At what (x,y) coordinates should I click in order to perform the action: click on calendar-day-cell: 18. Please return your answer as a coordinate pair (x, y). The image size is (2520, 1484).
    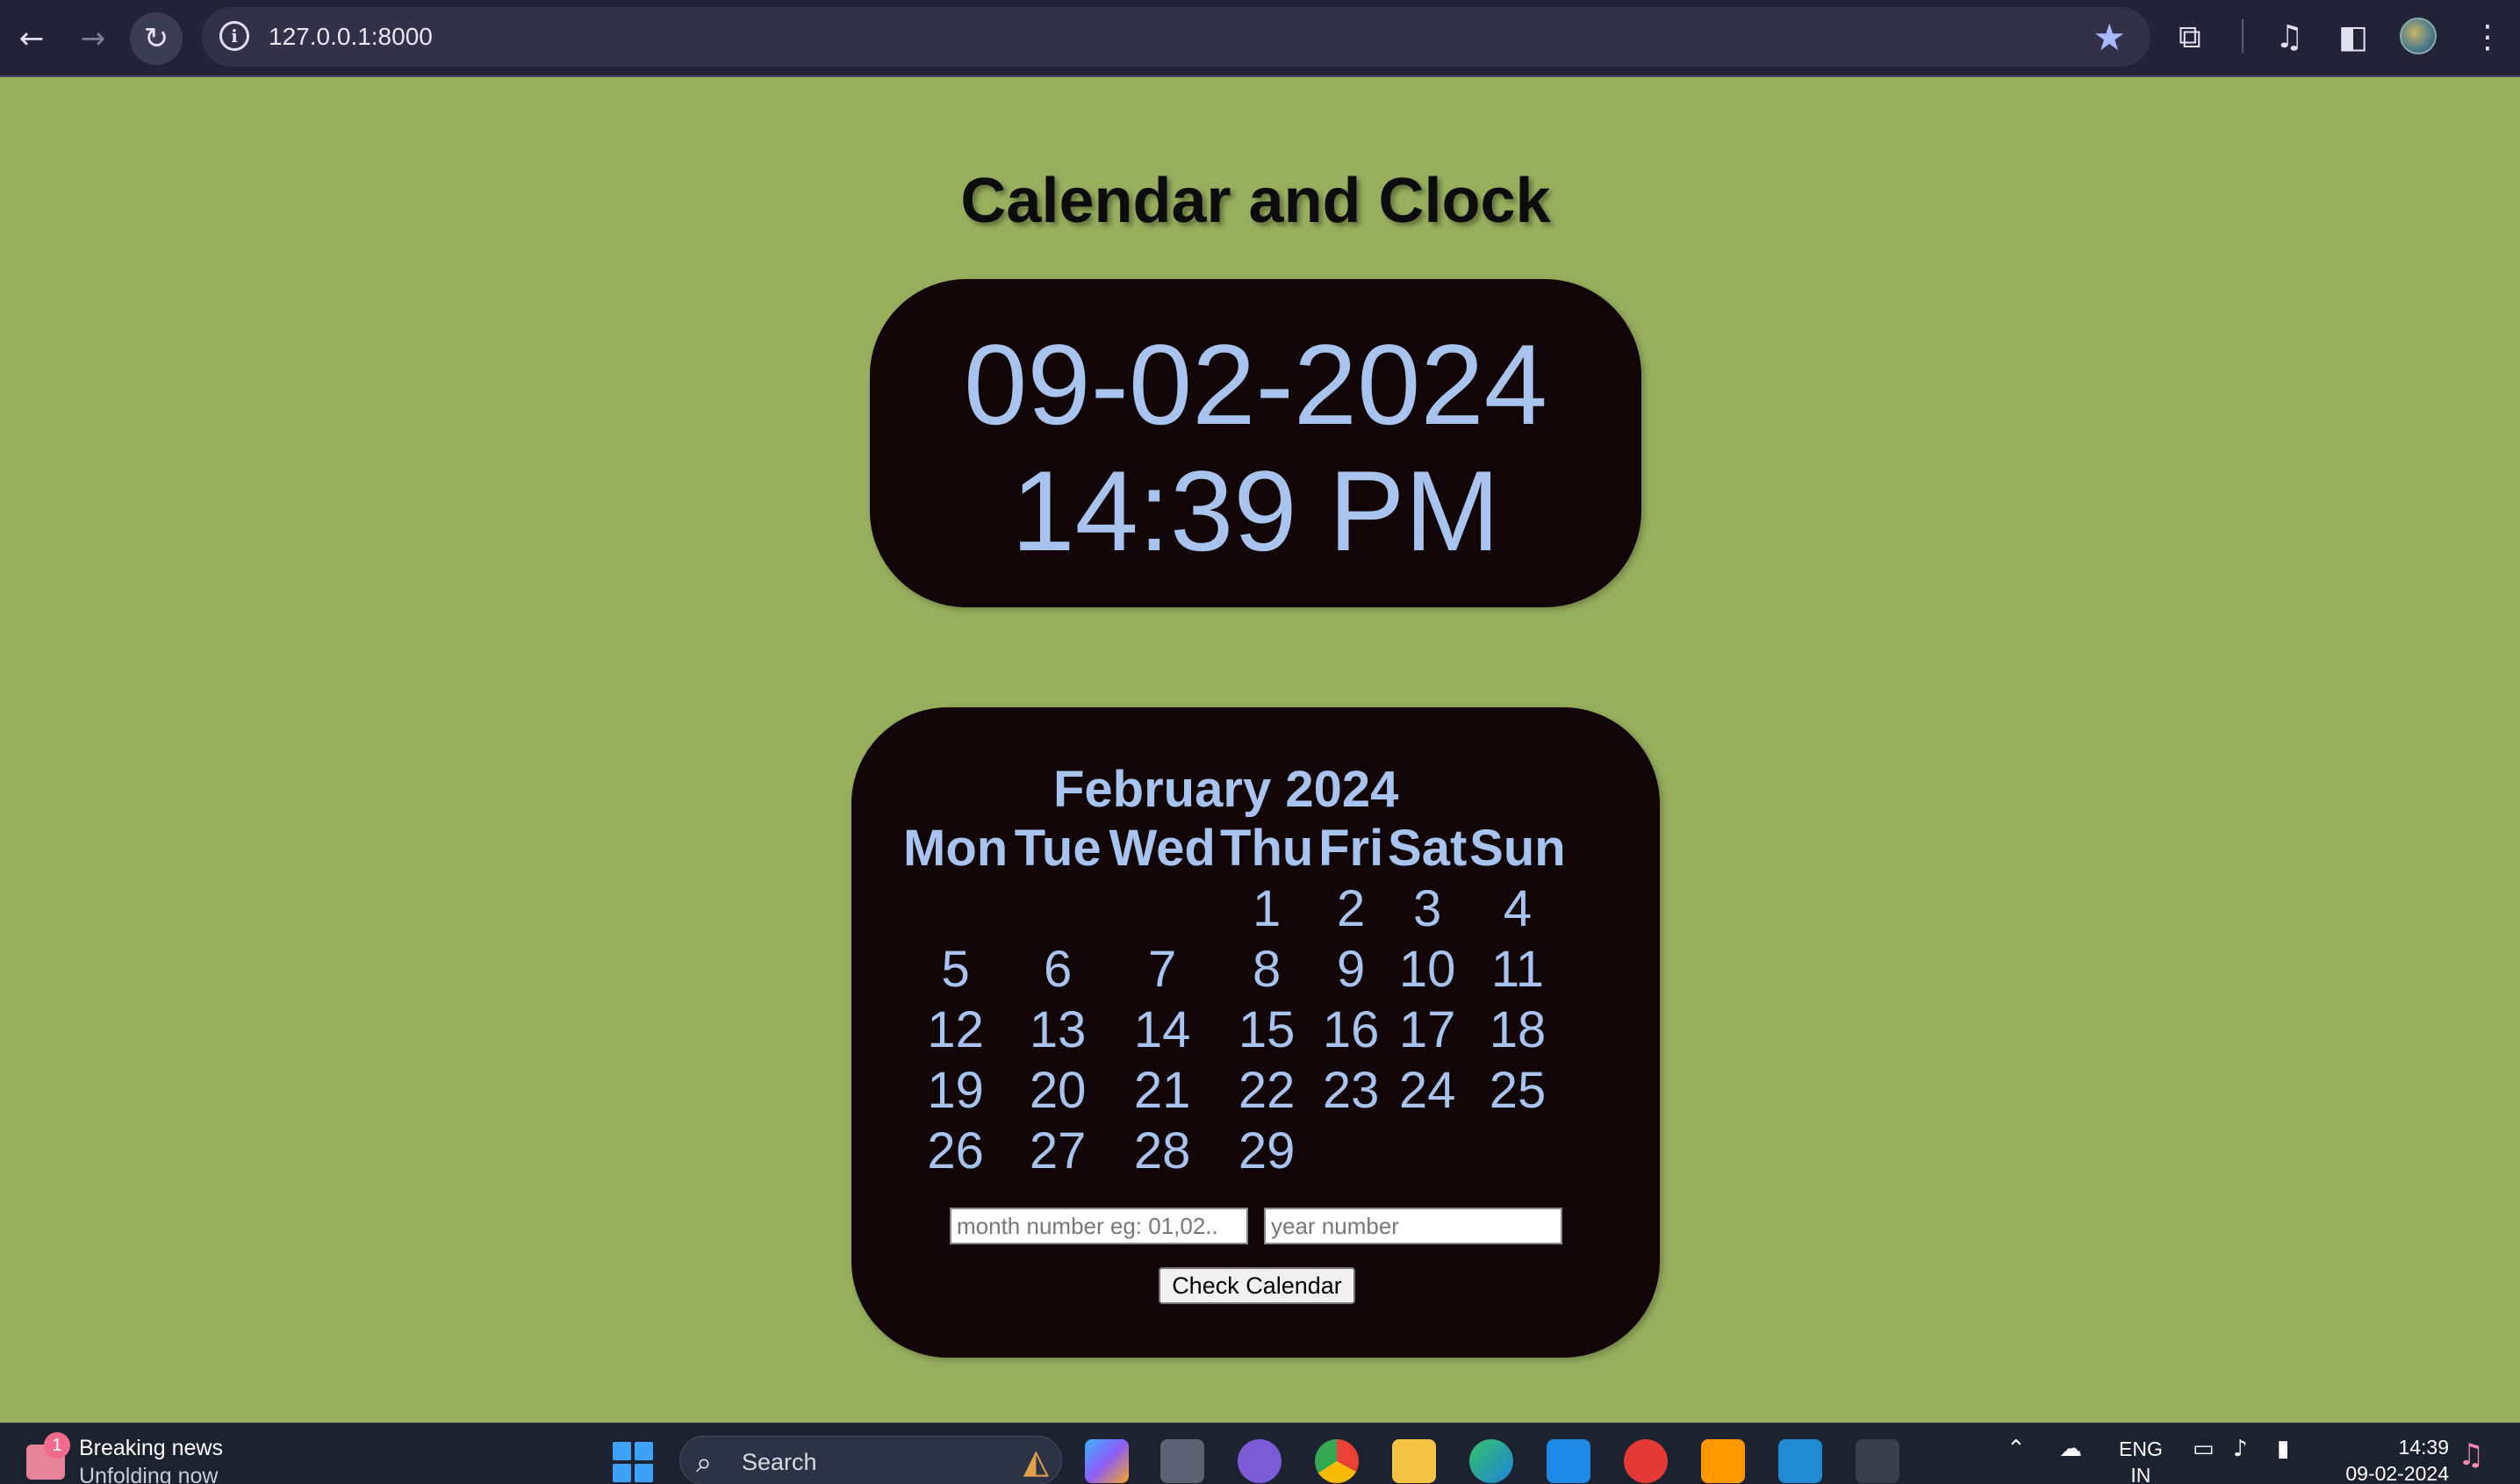
    Looking at the image, I should click on (1518, 1029).